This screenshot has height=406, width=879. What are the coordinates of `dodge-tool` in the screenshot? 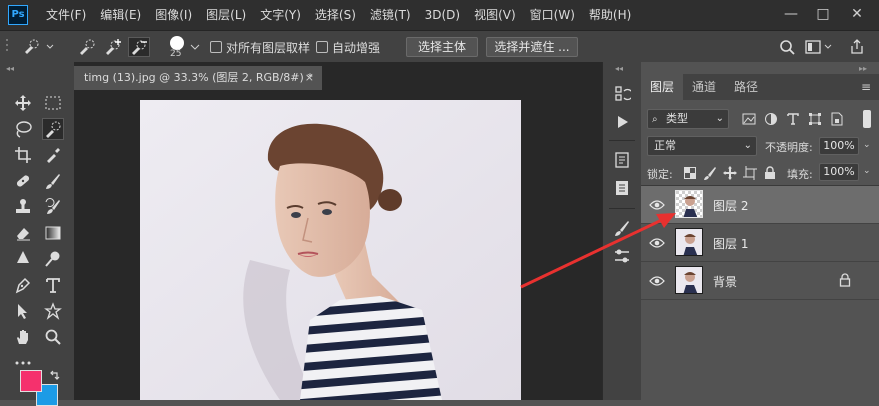 It's located at (53, 259).